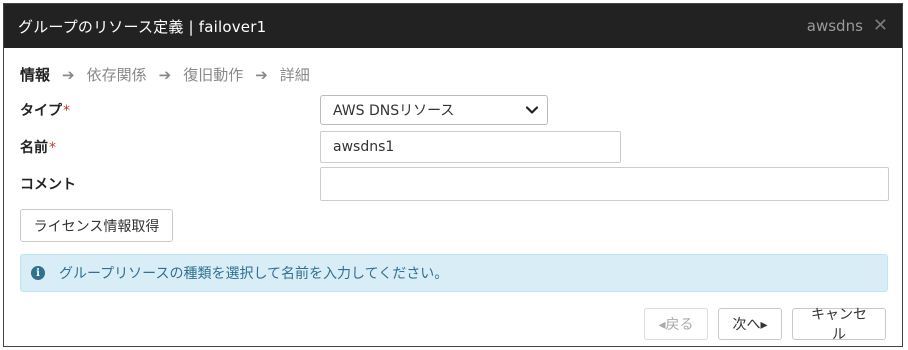  Describe the element at coordinates (96, 225) in the screenshot. I see `get-license-info-button: ライセンス情報取得` at that location.